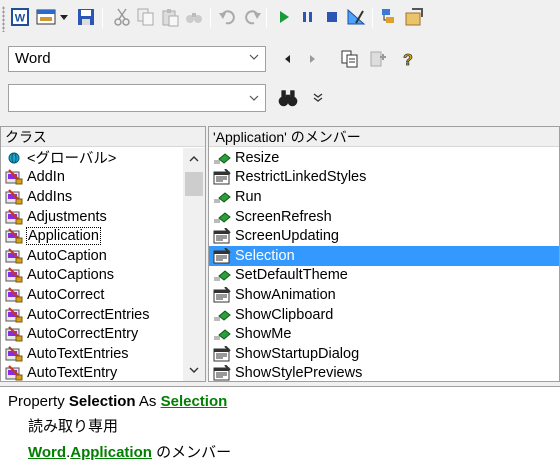 Image resolution: width=560 pixels, height=470 pixels. What do you see at coordinates (283, 216) in the screenshot?
I see `member-item-label: ScreenRefresh` at bounding box center [283, 216].